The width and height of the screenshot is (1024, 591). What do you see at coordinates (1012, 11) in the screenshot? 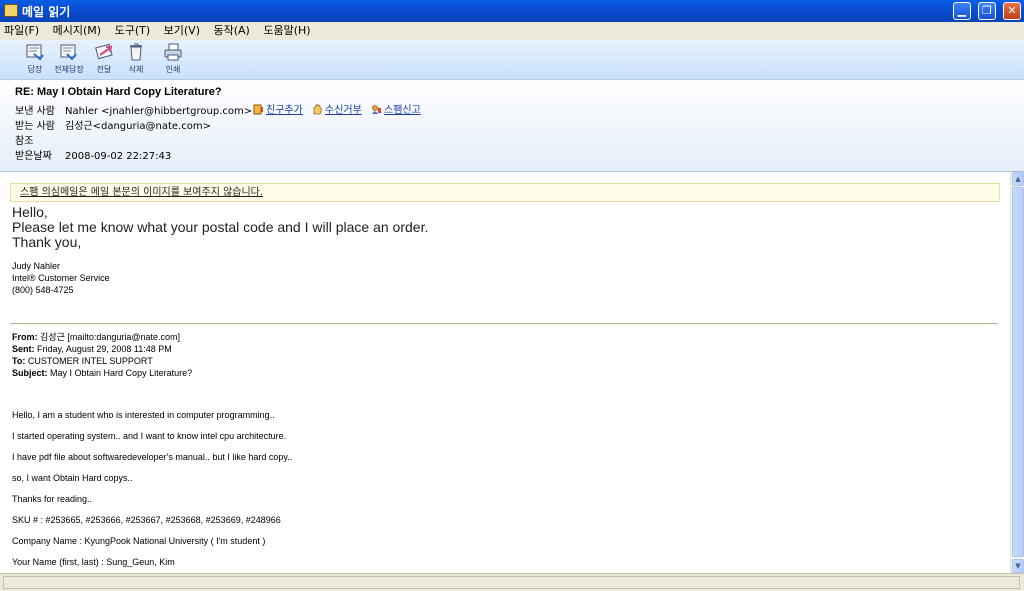
I see `close-button: ✕` at bounding box center [1012, 11].